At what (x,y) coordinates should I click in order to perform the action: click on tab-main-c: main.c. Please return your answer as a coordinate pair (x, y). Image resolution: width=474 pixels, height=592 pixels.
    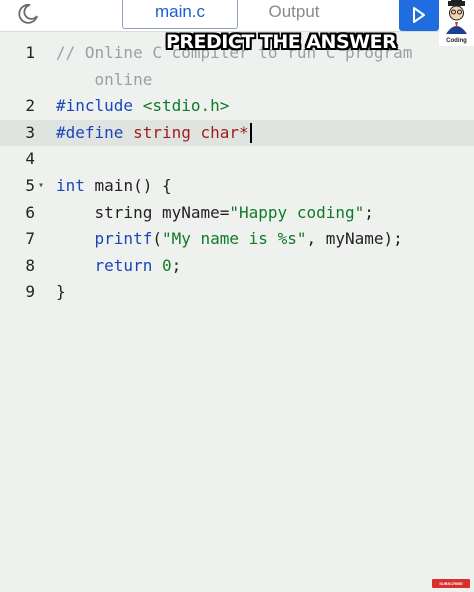
    Looking at the image, I should click on (180, 14).